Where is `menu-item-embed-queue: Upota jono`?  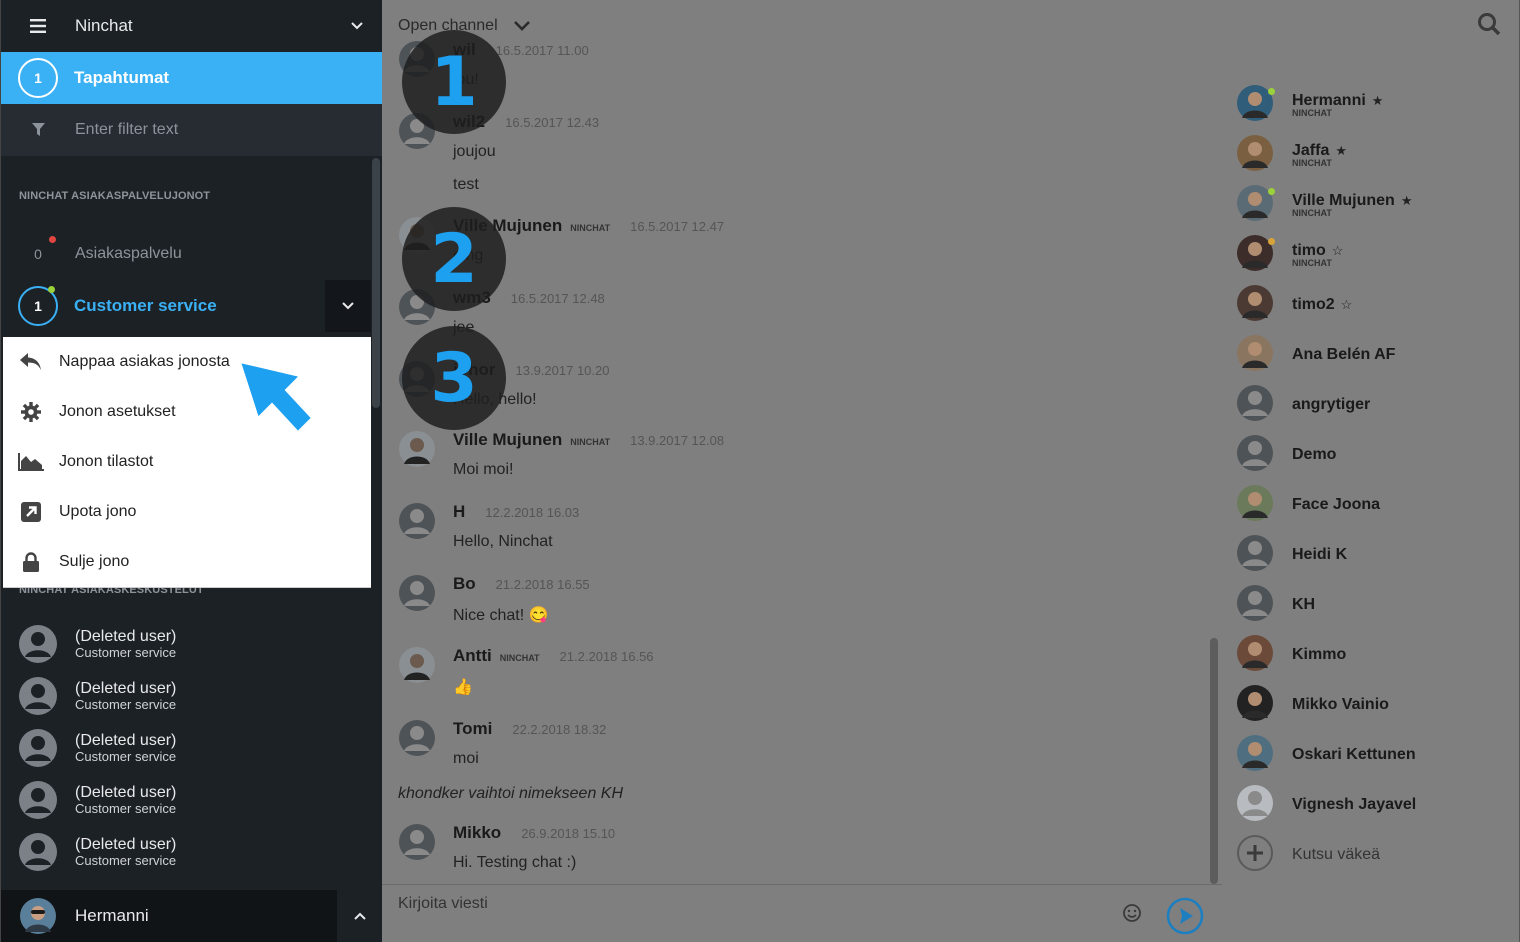 menu-item-embed-queue: Upota jono is located at coordinates (187, 512).